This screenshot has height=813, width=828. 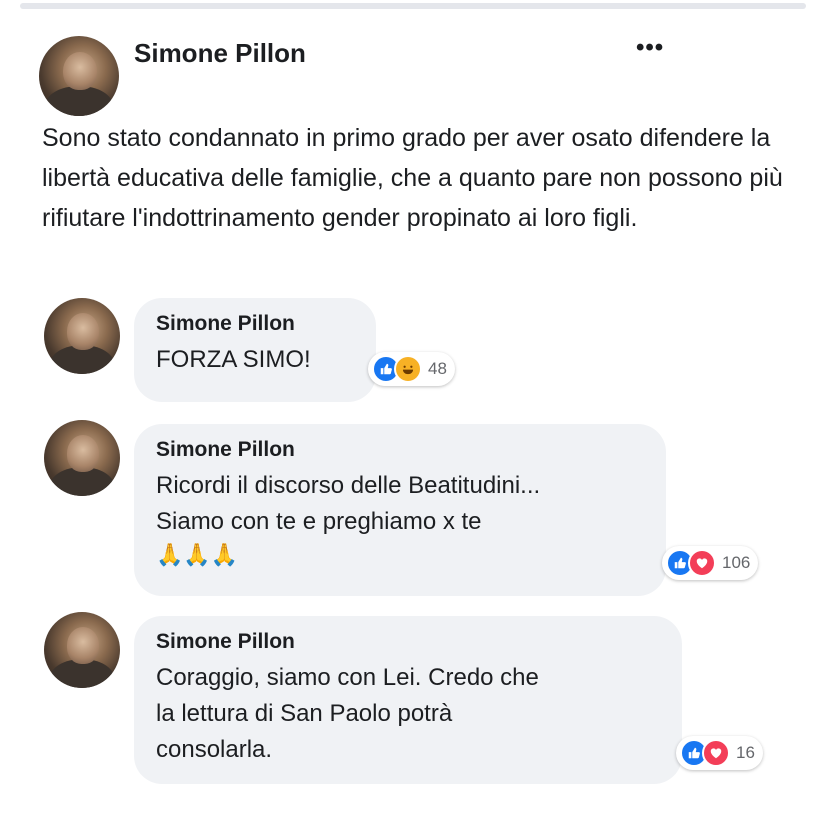 I want to click on comment-bubble: Simone Pillon FORZA SIMO!, so click(x=255, y=350).